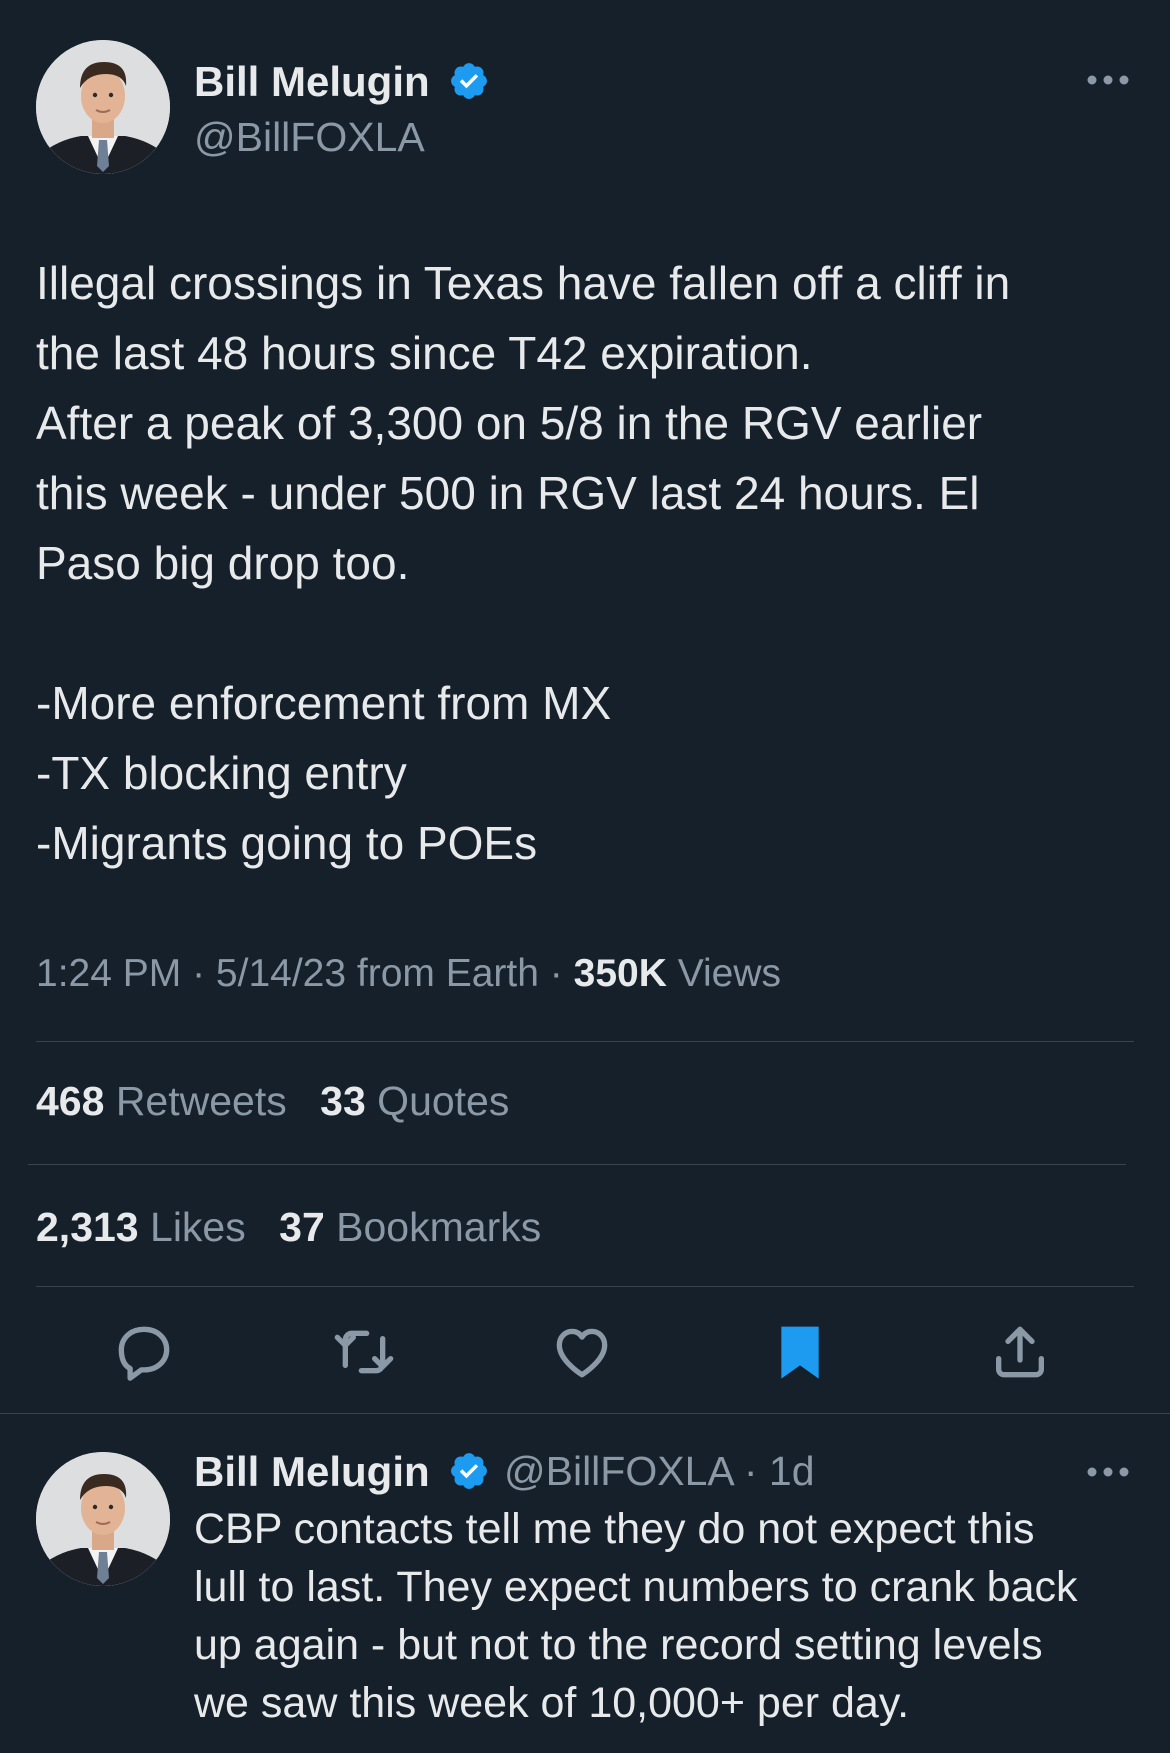 Image resolution: width=1170 pixels, height=1753 pixels. What do you see at coordinates (1020, 1352) in the screenshot?
I see `share-icon` at bounding box center [1020, 1352].